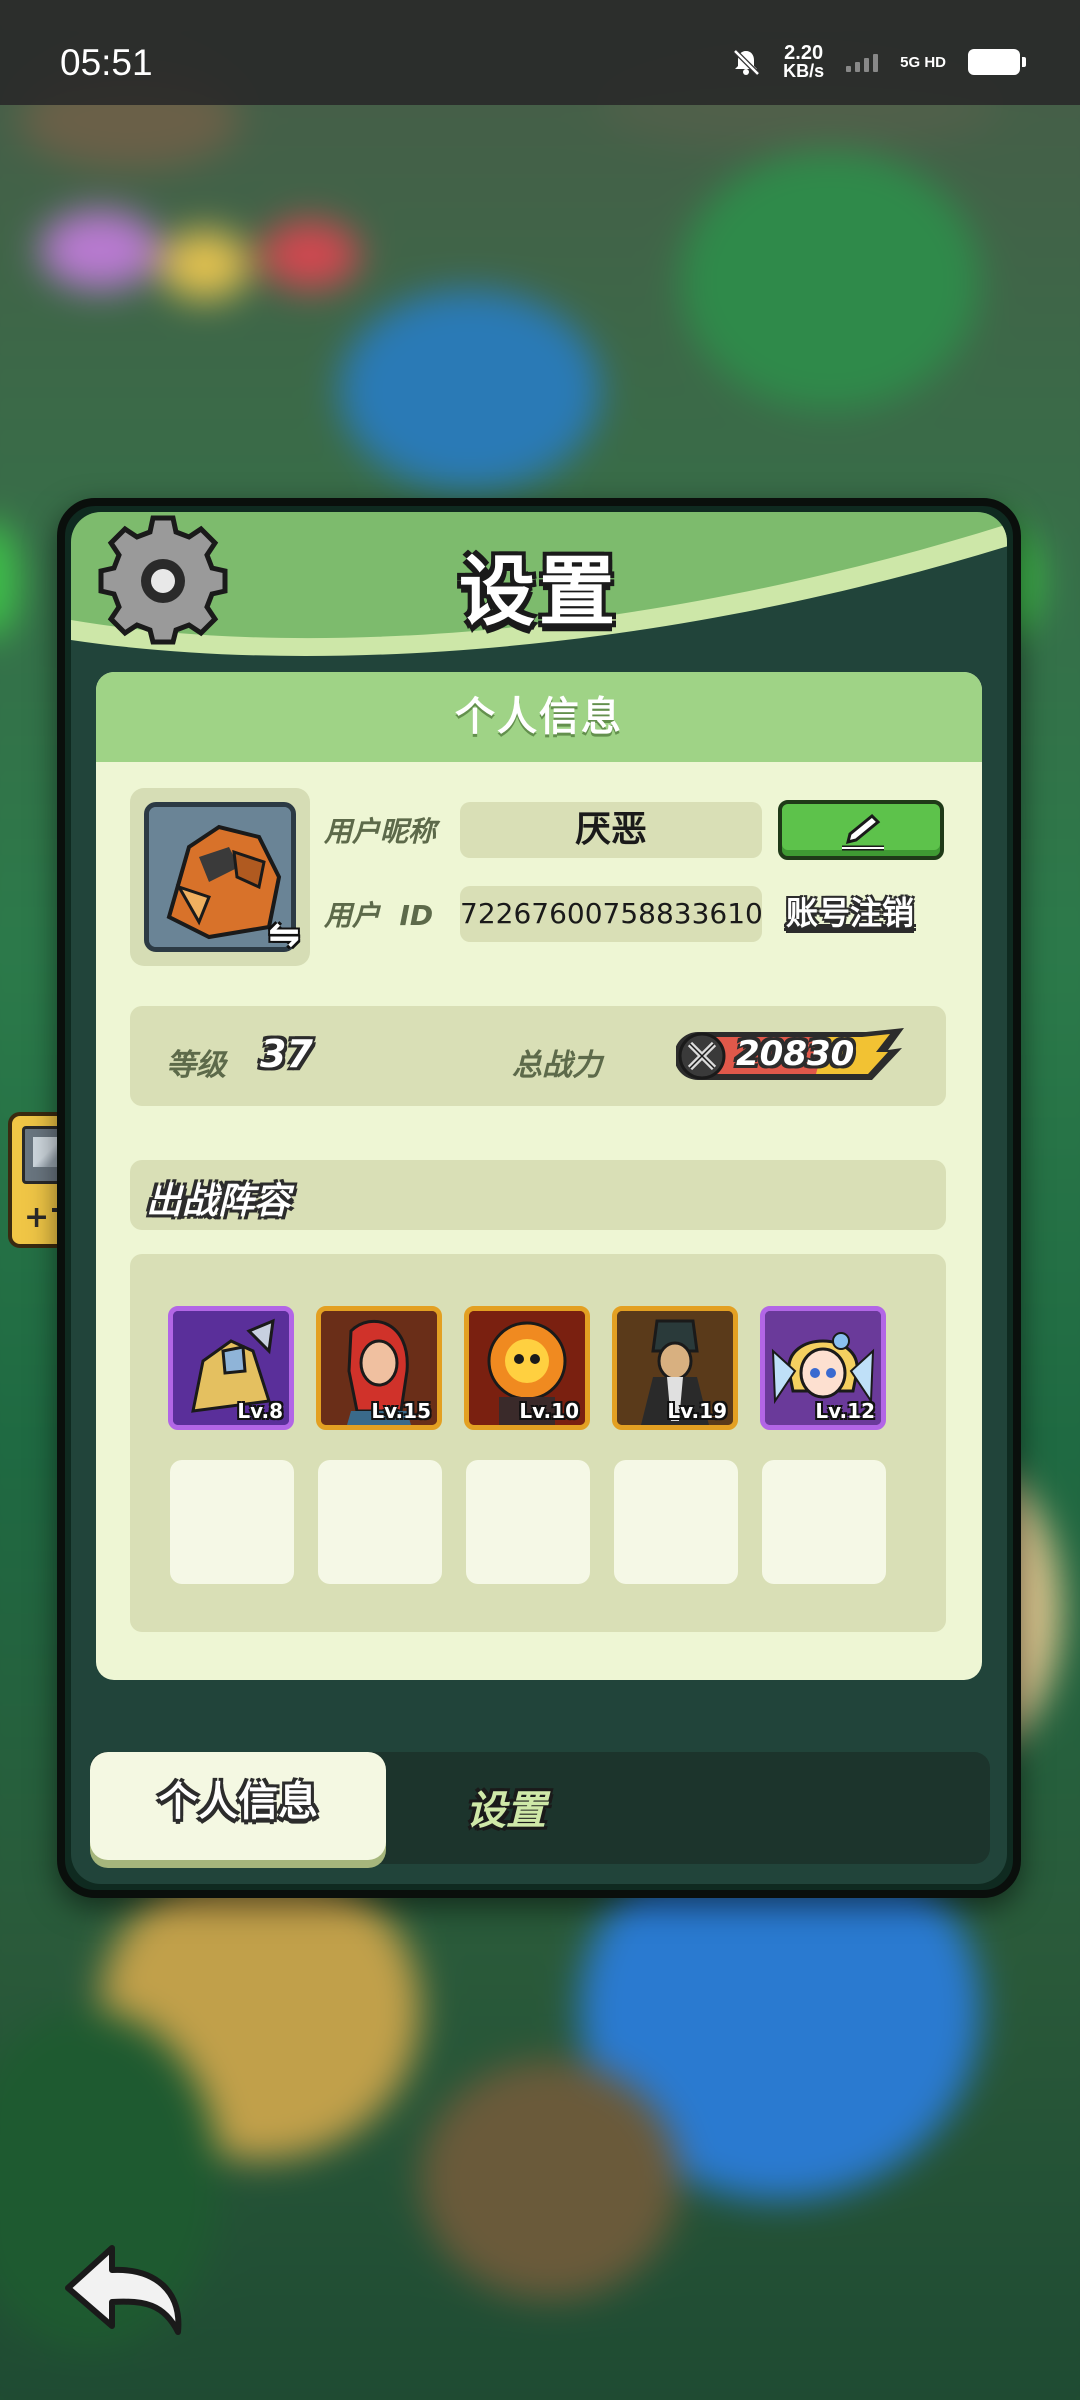  I want to click on power-value: 20830, so click(795, 1054).